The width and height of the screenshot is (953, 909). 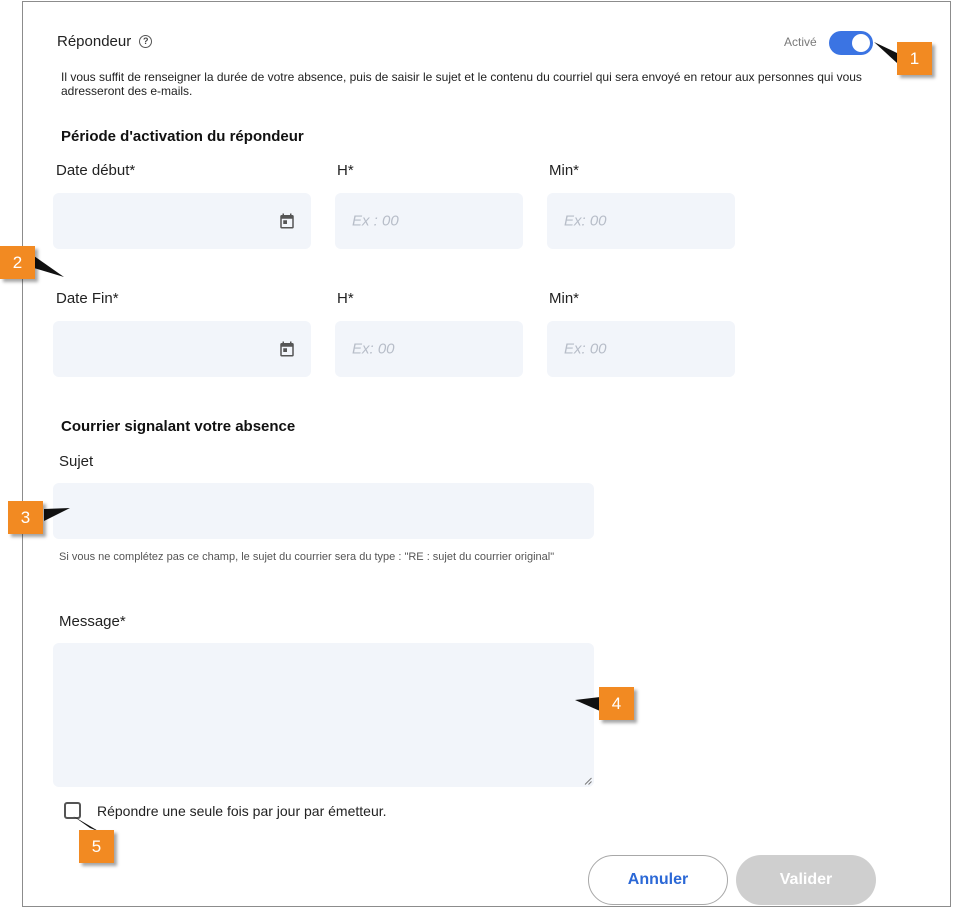 I want to click on toggle-knob, so click(x=861, y=43).